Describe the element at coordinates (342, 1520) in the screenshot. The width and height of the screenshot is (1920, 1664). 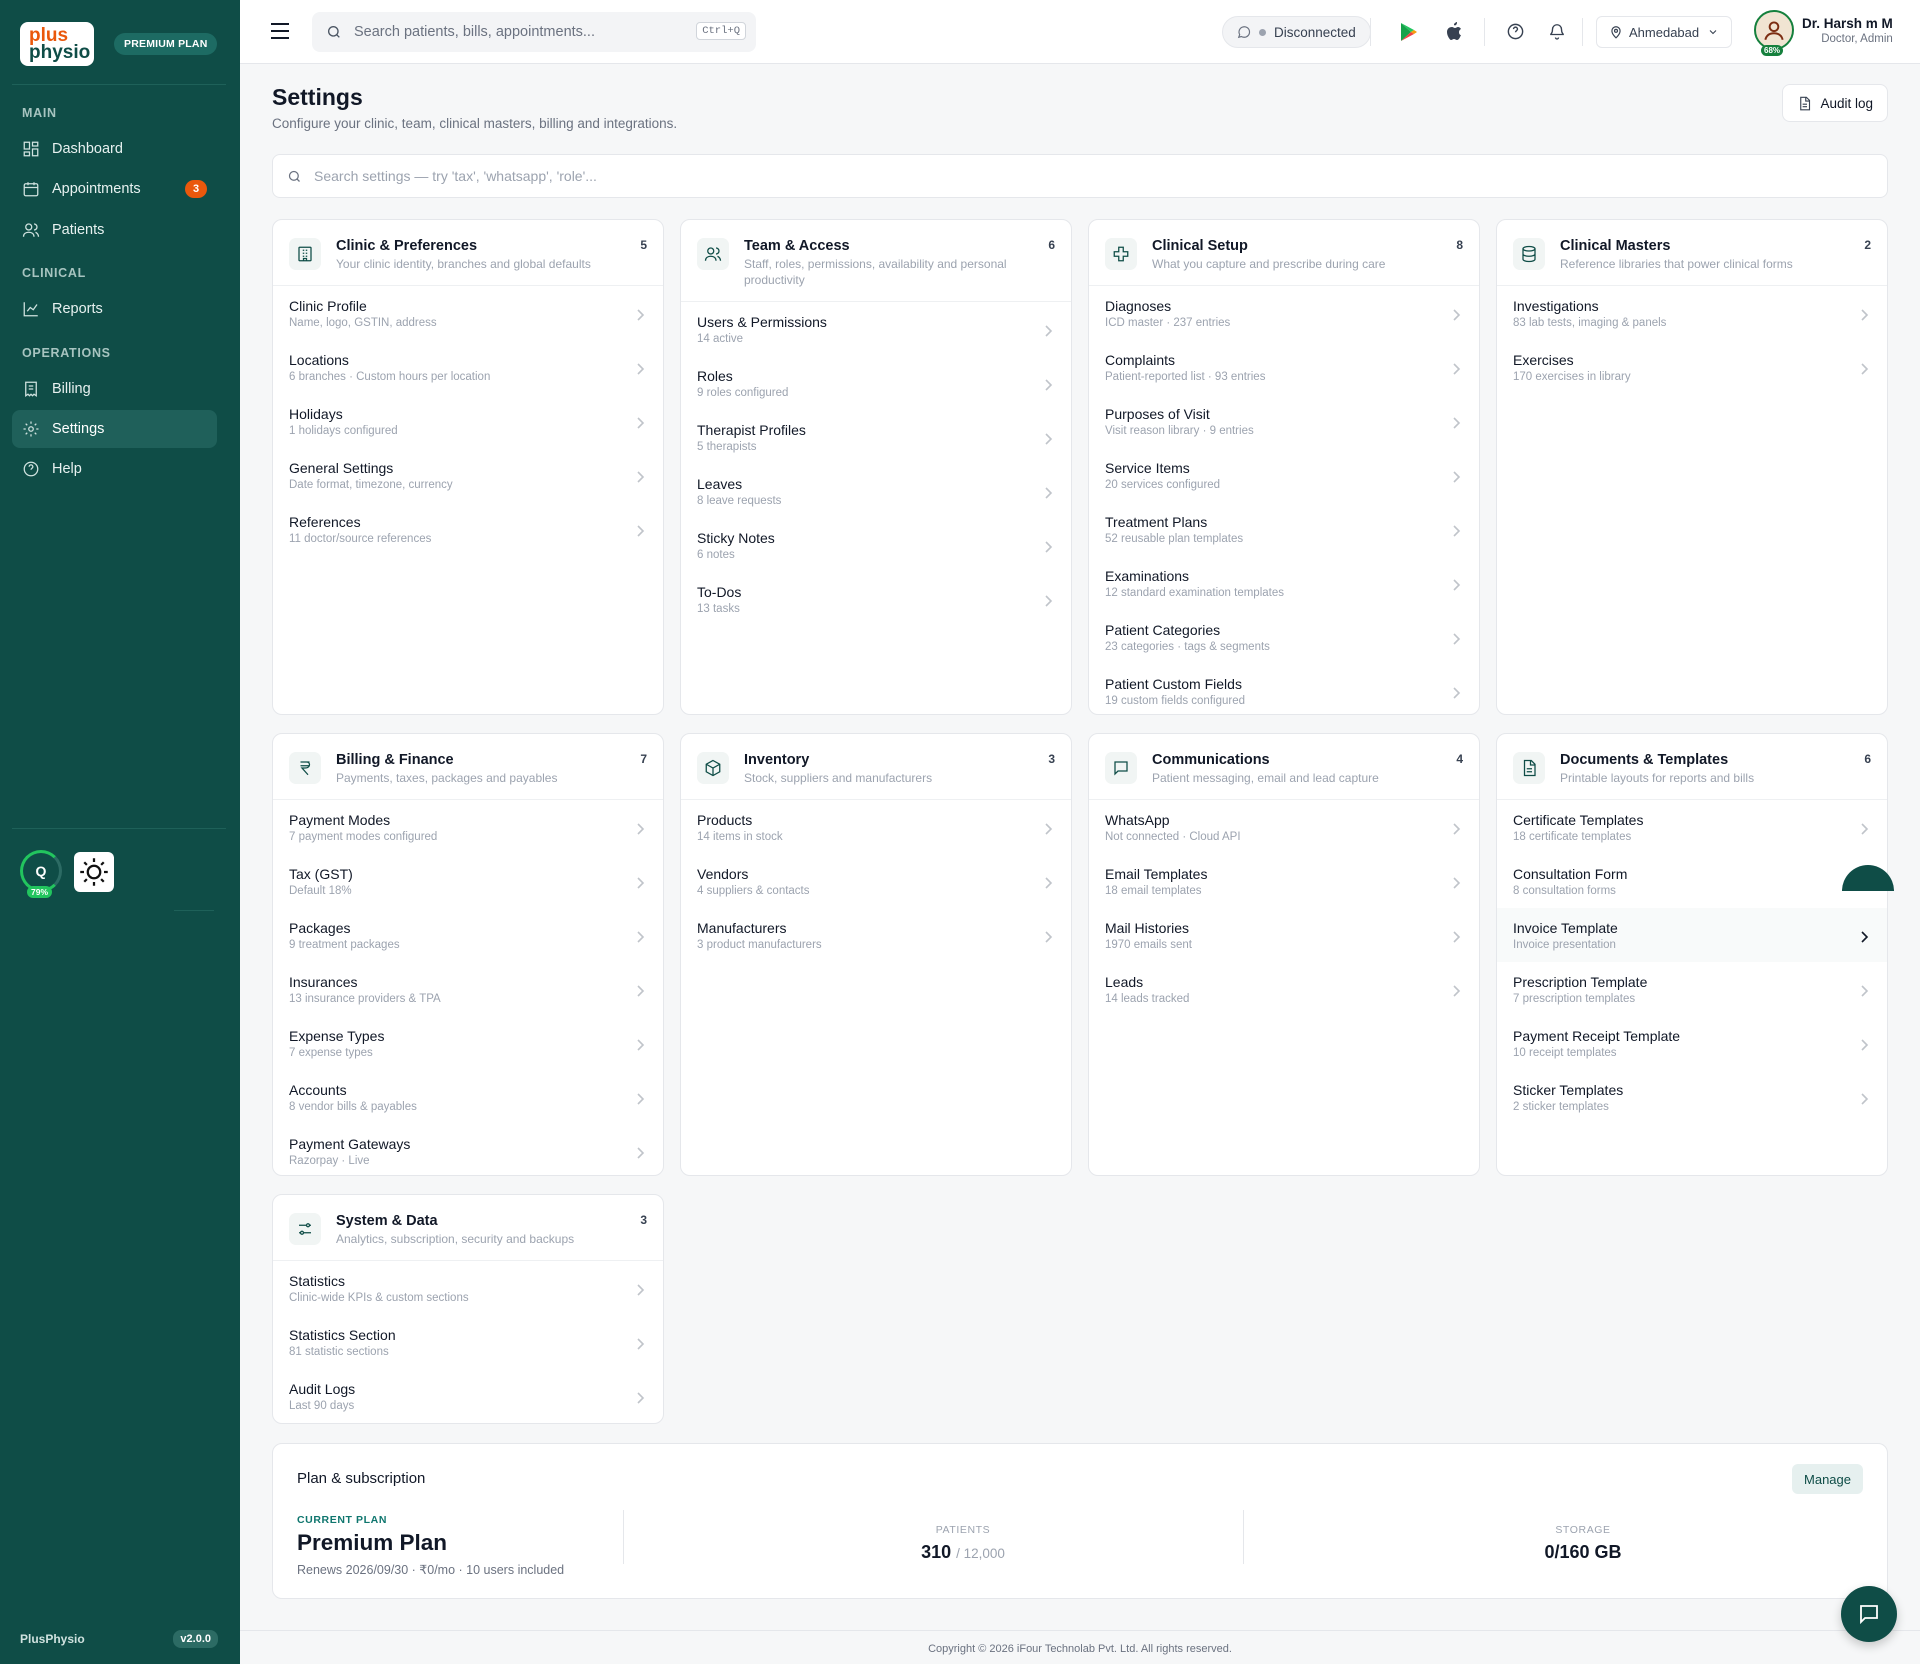
I see `current-plan-label: CURRENT PLAN` at that location.